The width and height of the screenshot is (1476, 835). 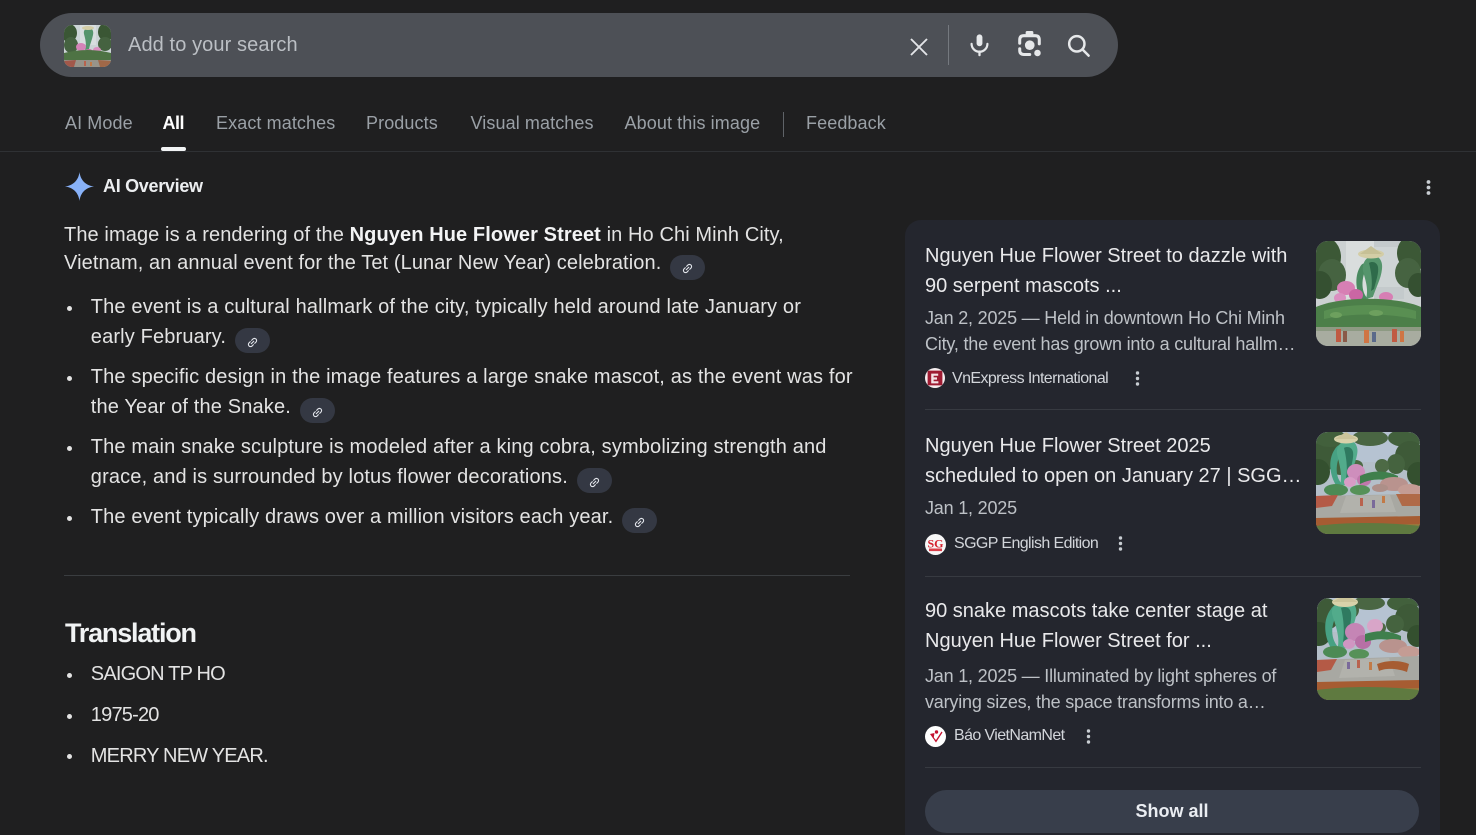 I want to click on svg-text: SG, so click(x=935, y=543).